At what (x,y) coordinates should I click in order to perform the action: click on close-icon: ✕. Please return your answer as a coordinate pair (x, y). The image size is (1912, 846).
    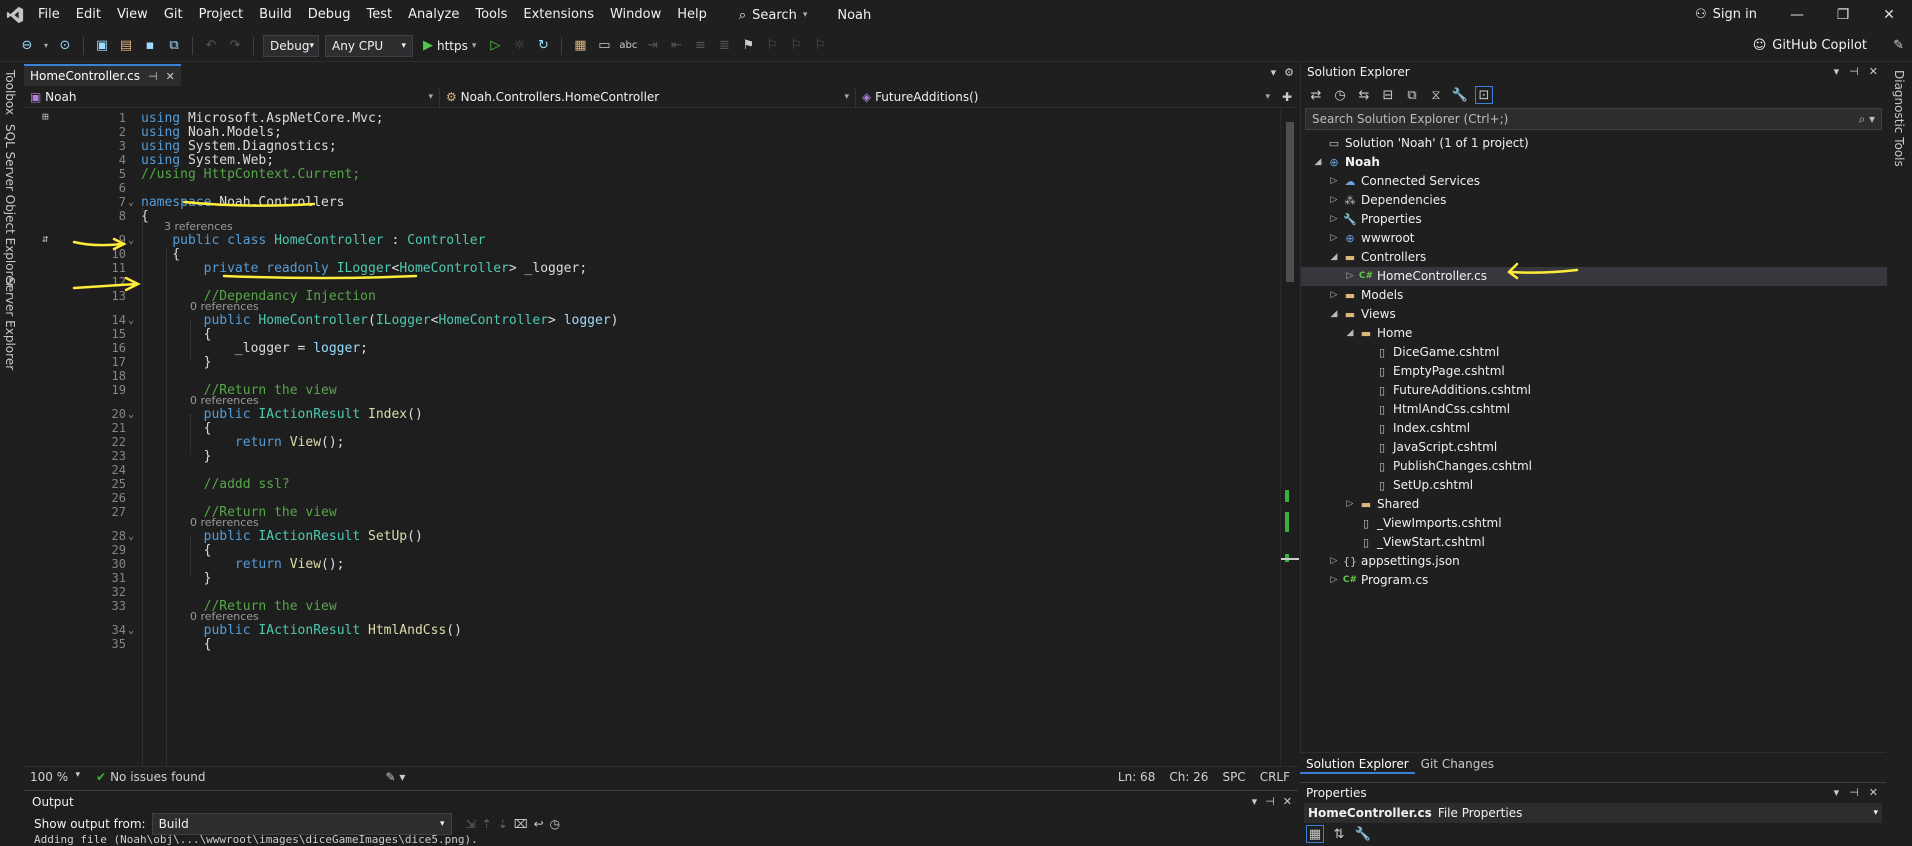
    Looking at the image, I should click on (1873, 793).